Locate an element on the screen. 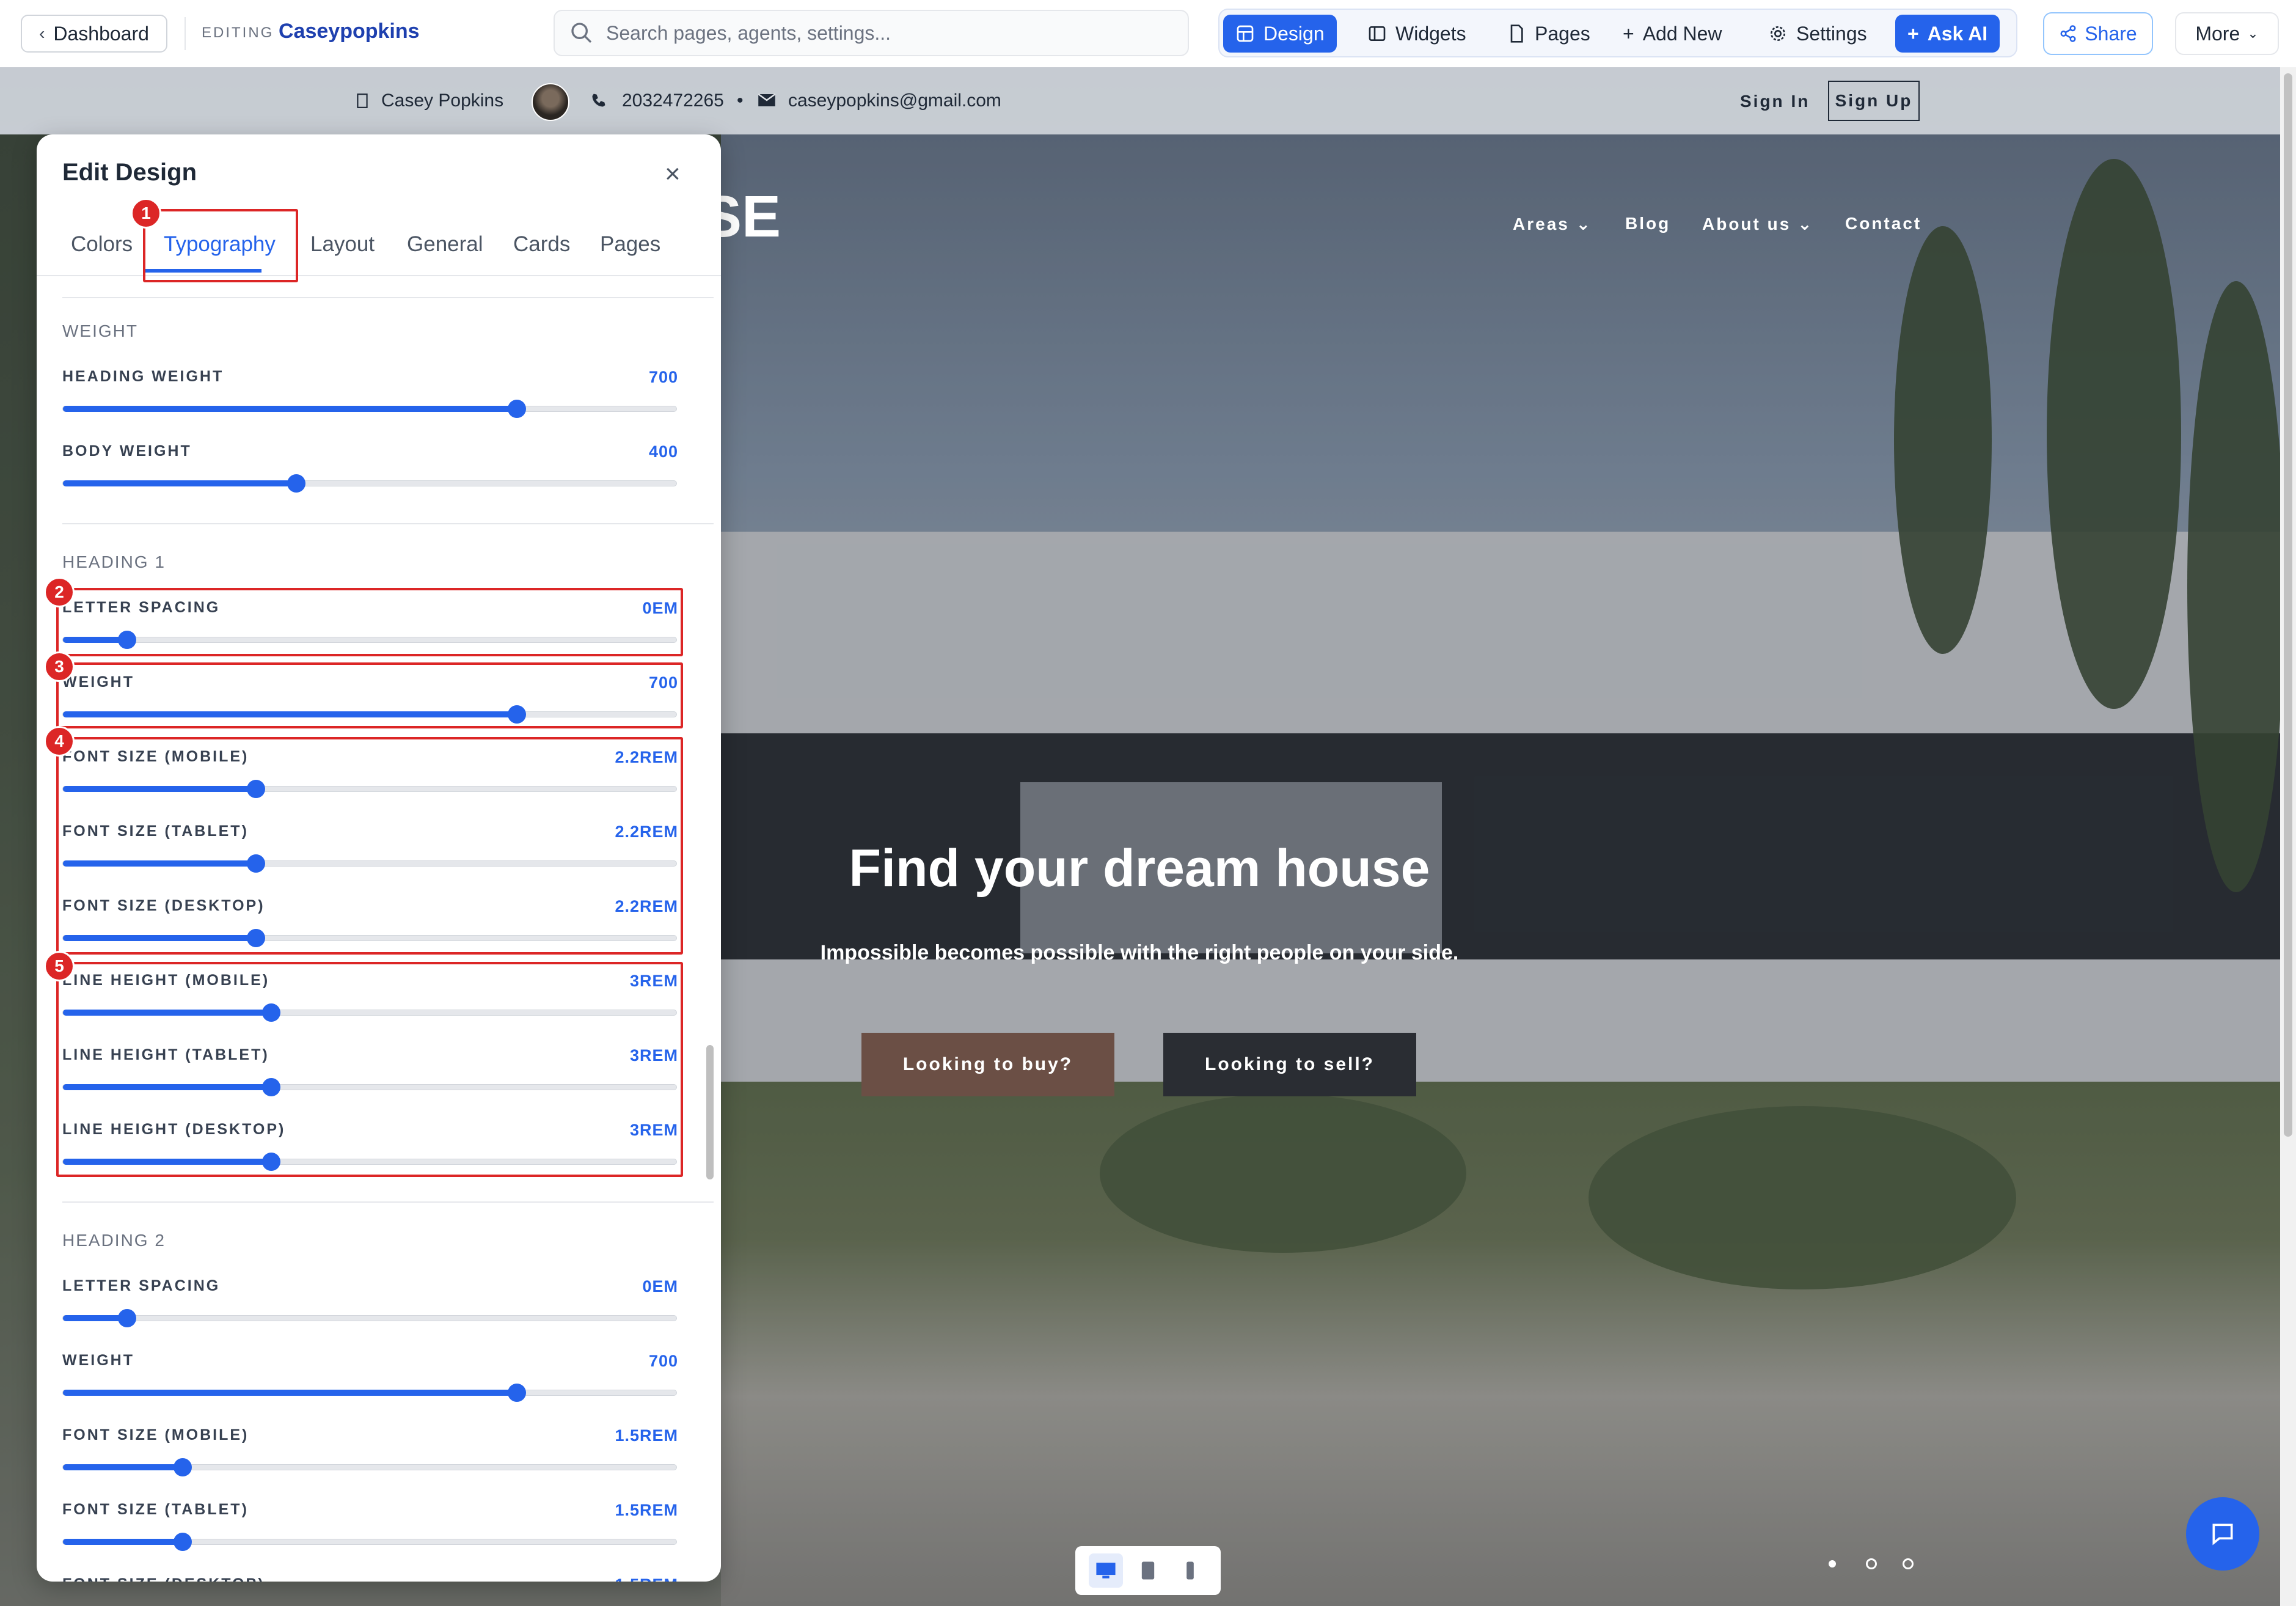  cta-buy-button: Looking to buy? is located at coordinates (987, 1065).